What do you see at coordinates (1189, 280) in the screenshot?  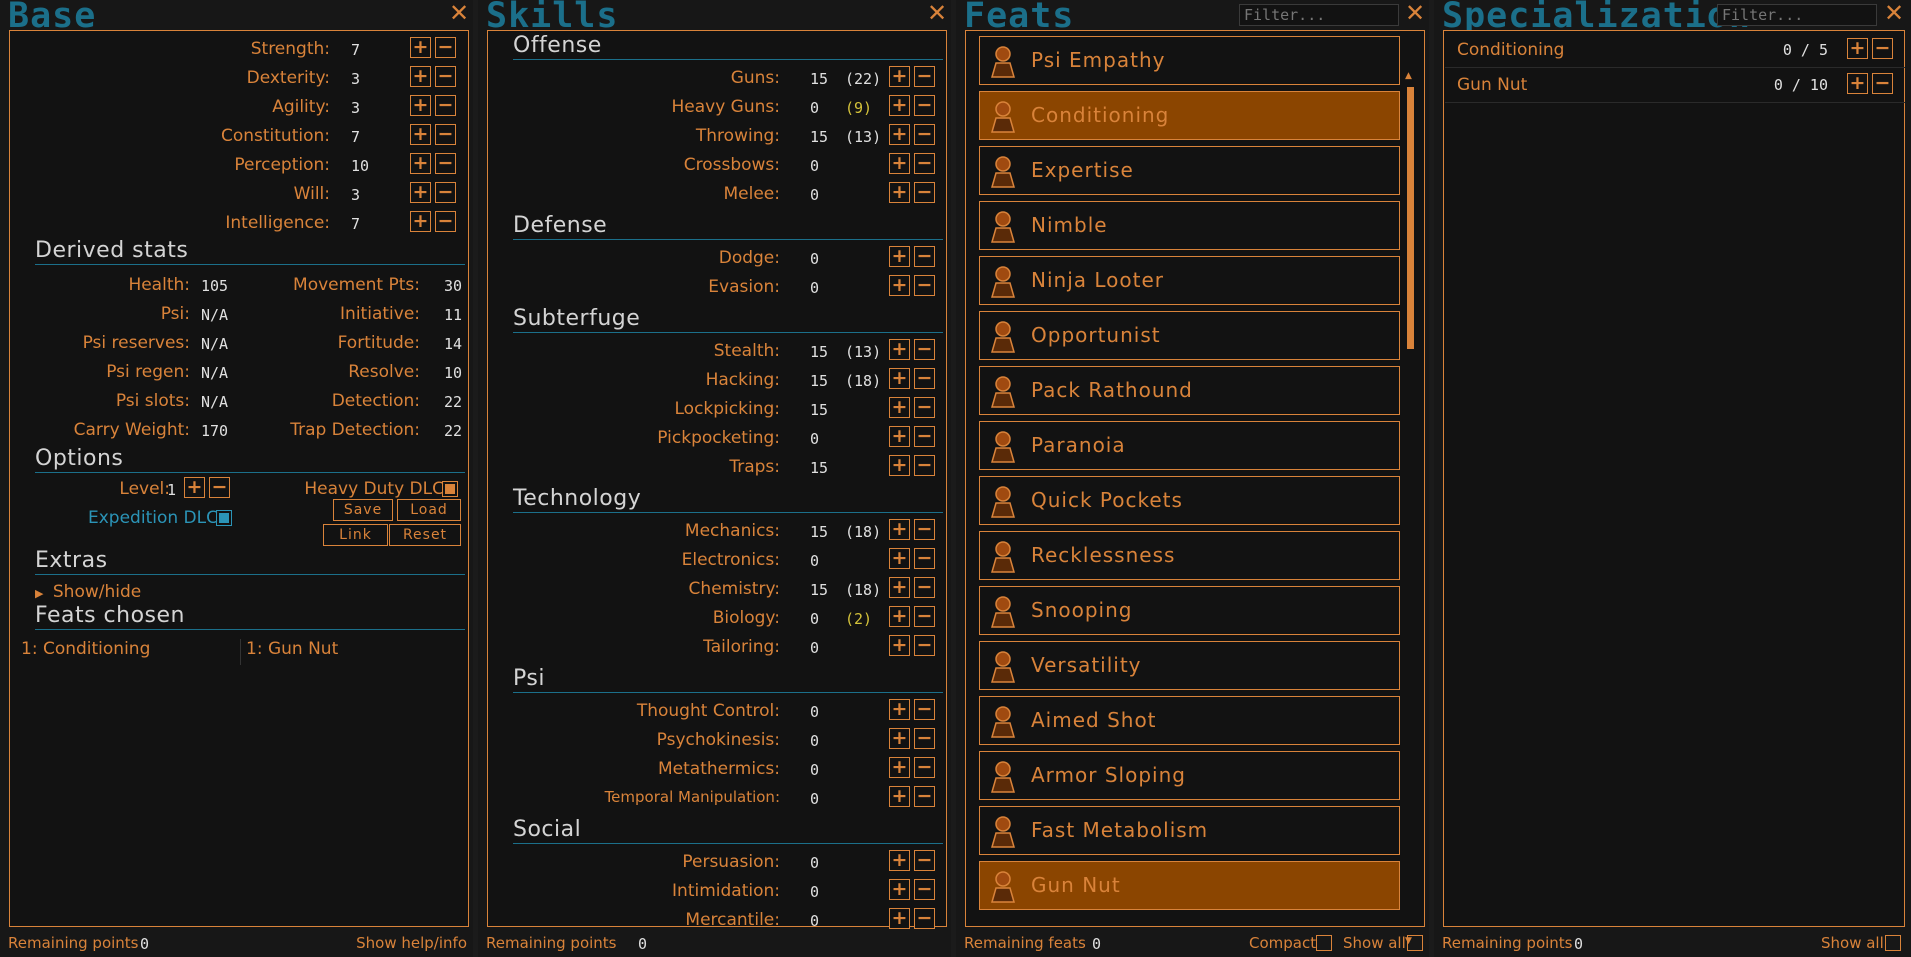 I see `feat-item: Ninja Looter` at bounding box center [1189, 280].